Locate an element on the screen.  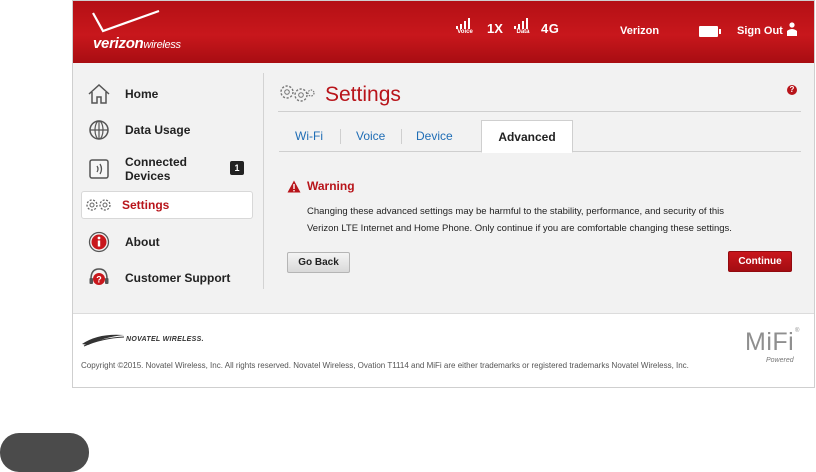
go-back-button: Go Back is located at coordinates (318, 262).